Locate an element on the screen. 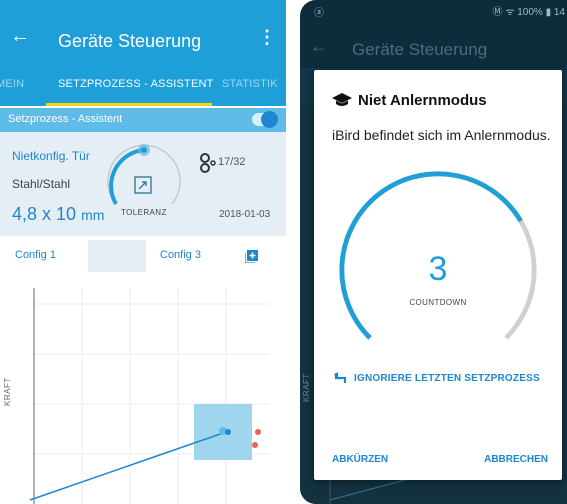 Image resolution: width=567 pixels, height=504 pixels. rivet-count: 17/32 is located at coordinates (232, 162).